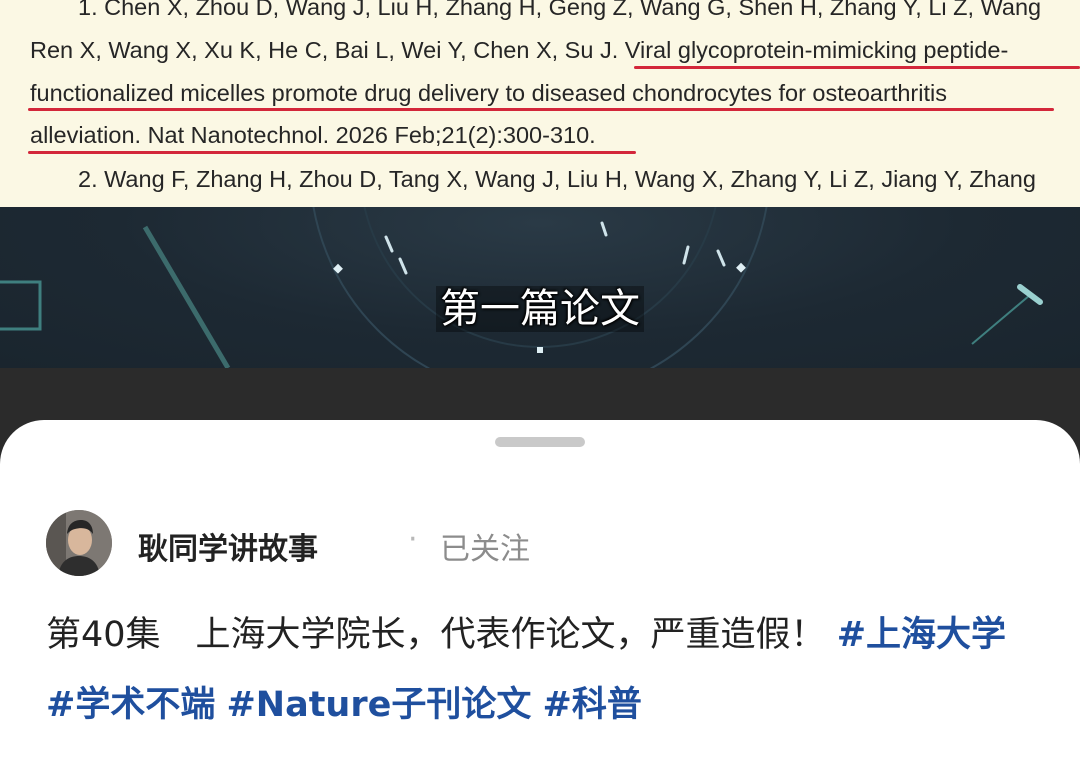 This screenshot has width=1080, height=780. I want to click on post-title-text: 第40集 上海大学院长，代表作论文，严重造假！, so click(436, 635).